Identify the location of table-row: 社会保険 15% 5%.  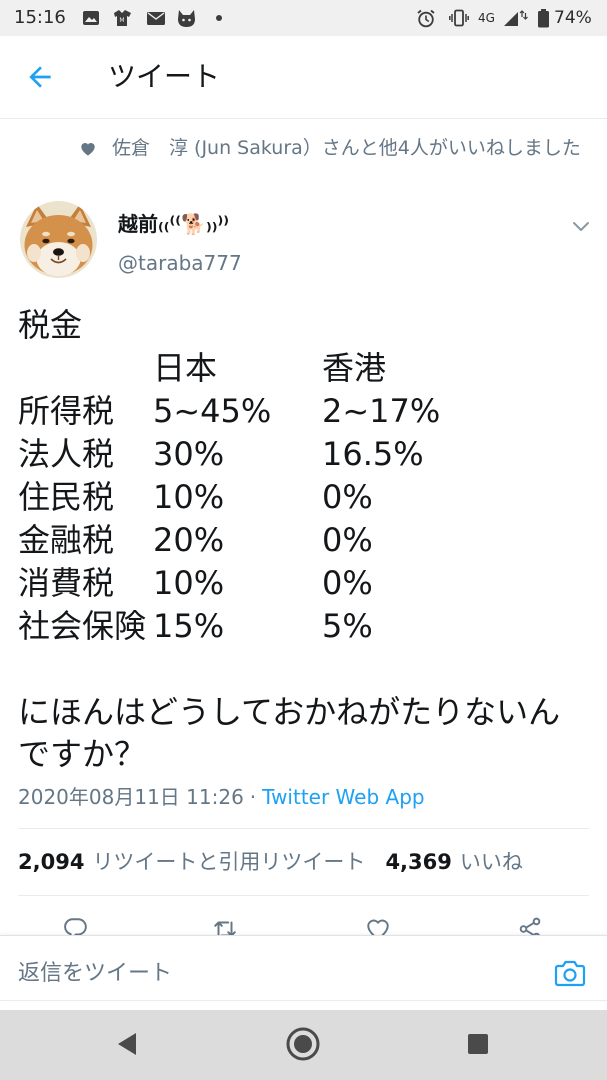
(303, 626).